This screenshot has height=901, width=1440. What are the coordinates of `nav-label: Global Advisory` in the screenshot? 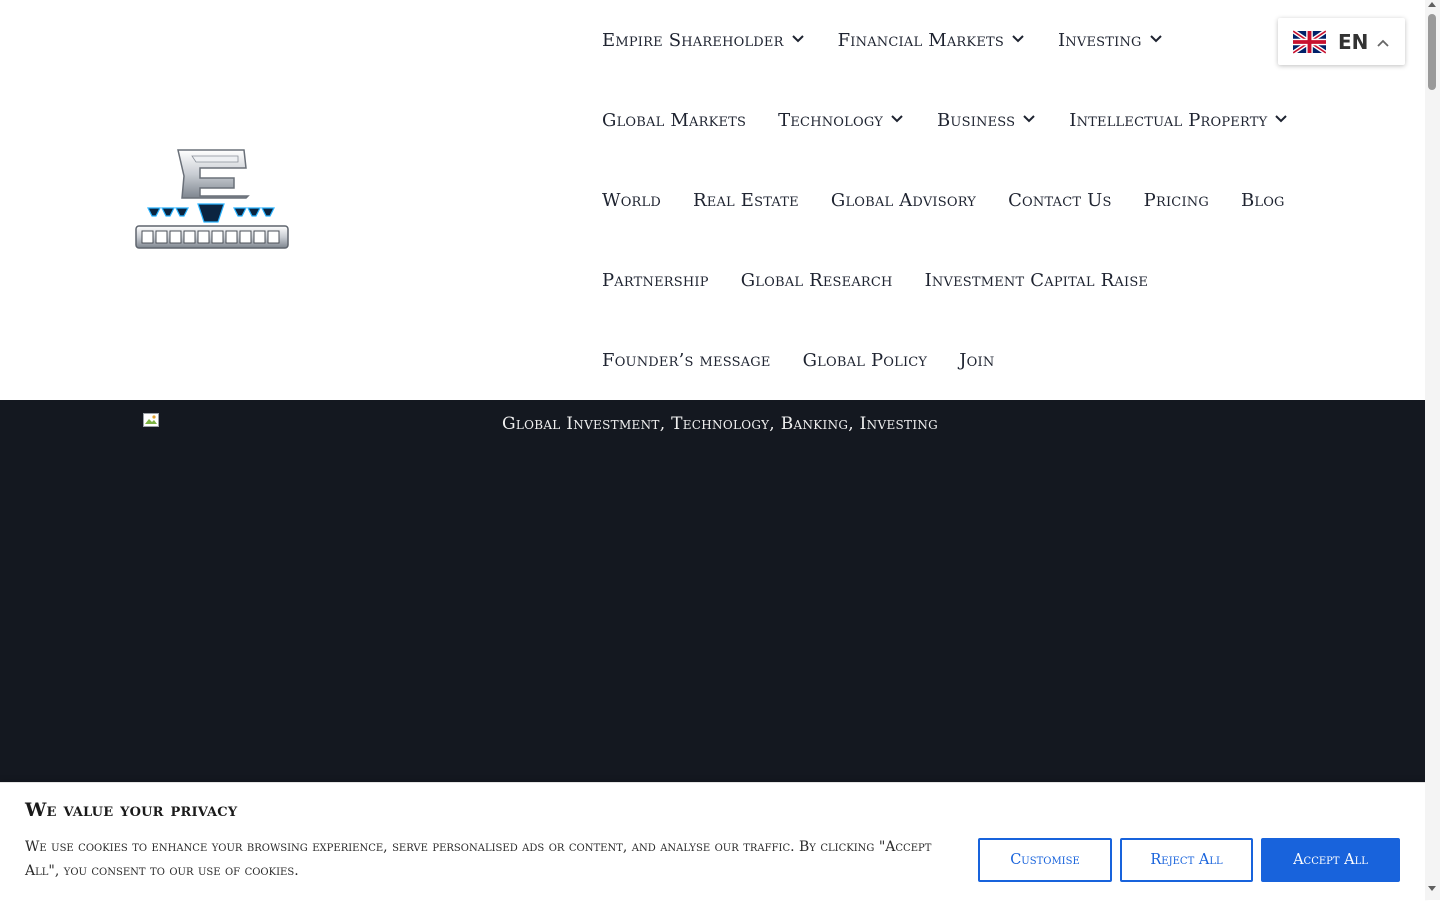 It's located at (903, 200).